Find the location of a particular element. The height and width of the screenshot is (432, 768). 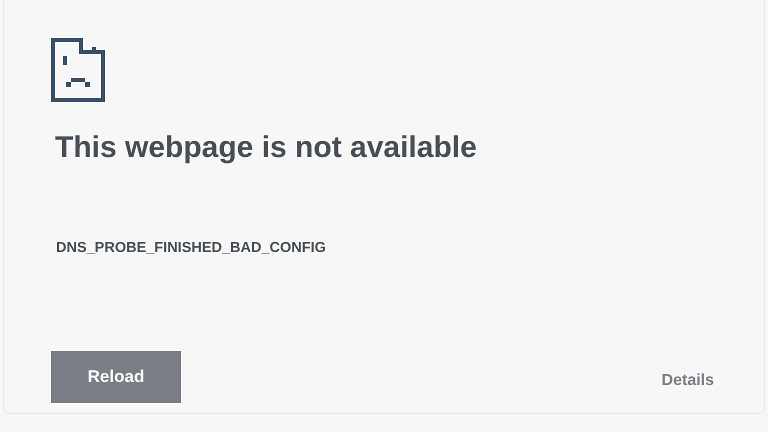

error-title: This webpage is not available is located at coordinates (266, 148).